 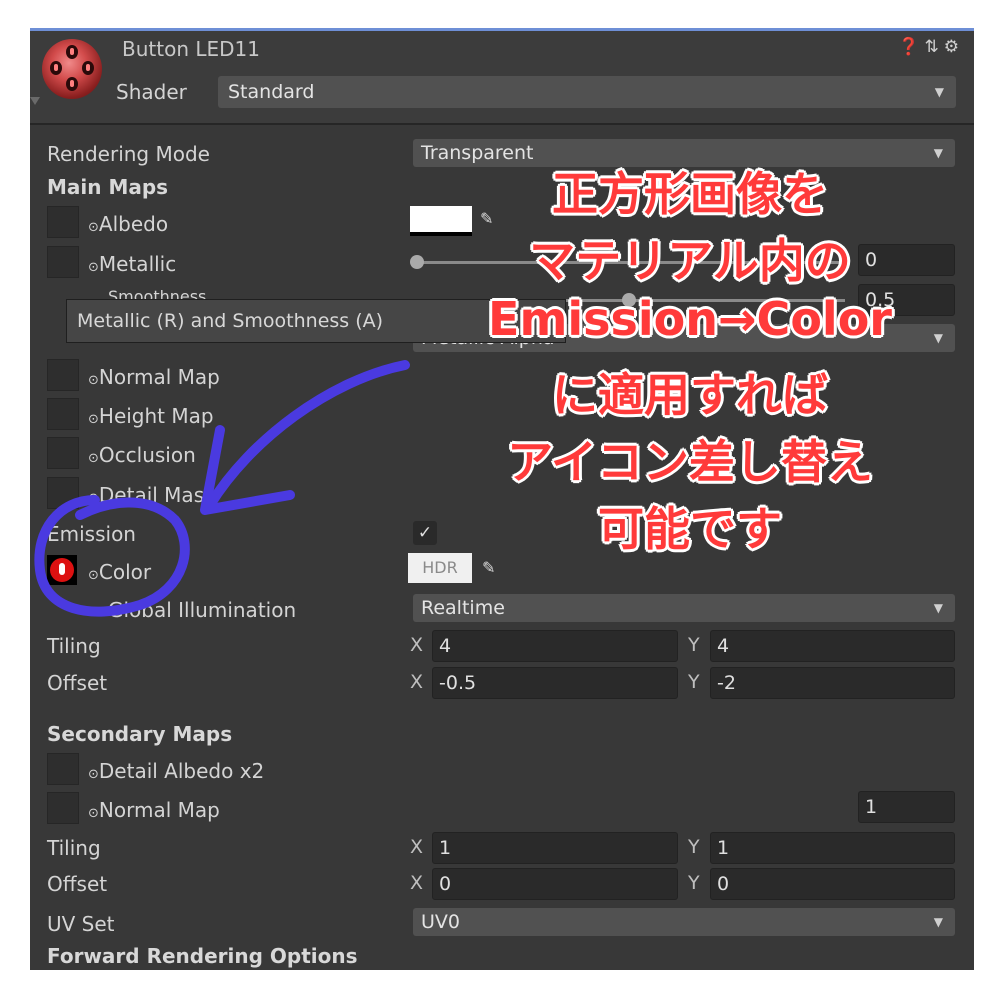 What do you see at coordinates (690, 395) in the screenshot?
I see `overlay-line-4: に適用すれば` at bounding box center [690, 395].